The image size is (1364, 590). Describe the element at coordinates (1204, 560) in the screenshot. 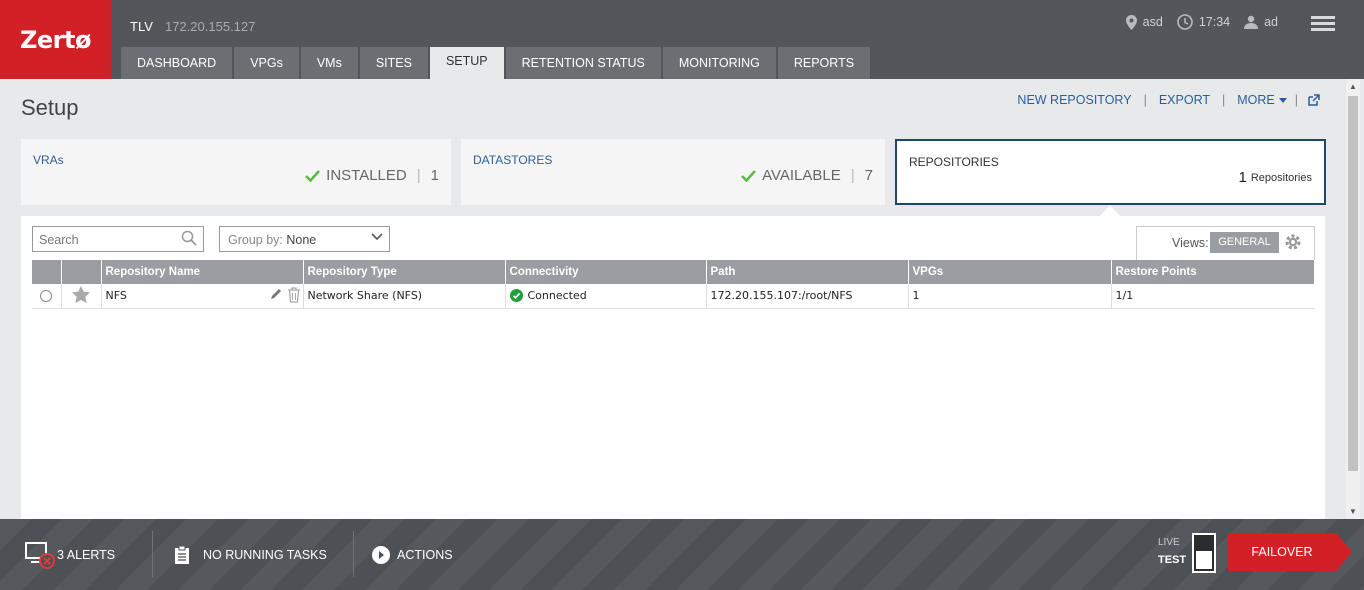

I see `toggle-knob` at that location.